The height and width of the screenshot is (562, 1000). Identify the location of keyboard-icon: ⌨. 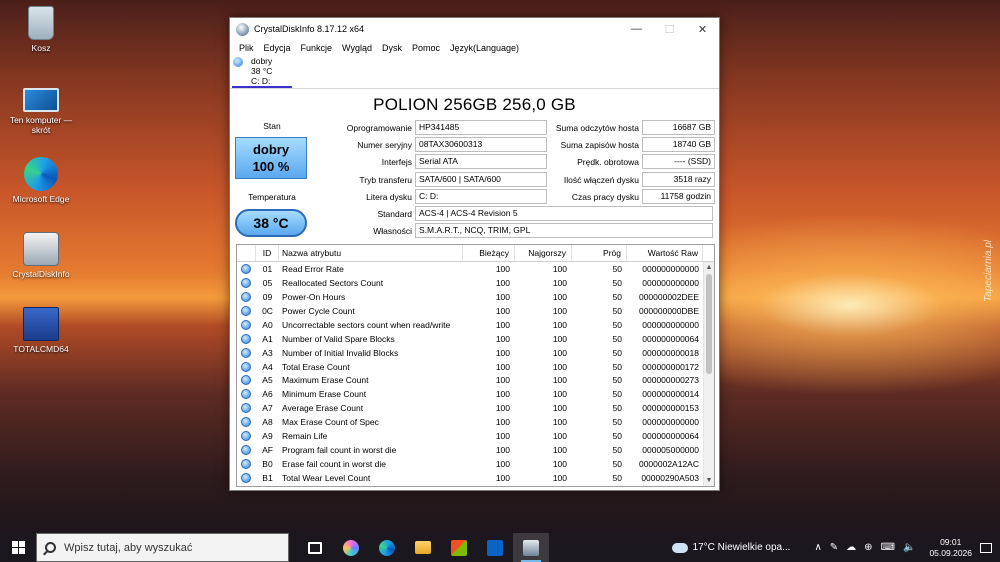
(888, 547).